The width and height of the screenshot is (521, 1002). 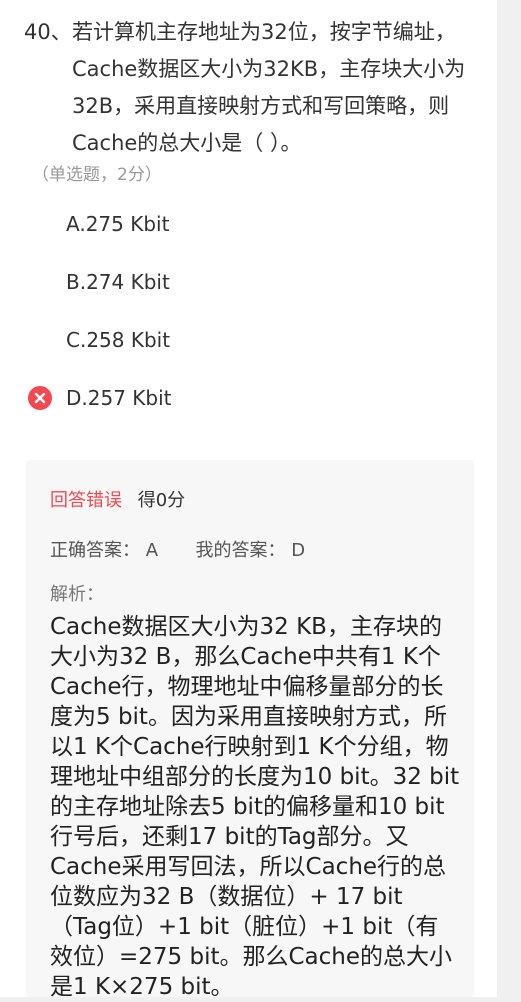 What do you see at coordinates (177, 549) in the screenshot?
I see `answer-line: 正确答案： A 我的答案： D` at bounding box center [177, 549].